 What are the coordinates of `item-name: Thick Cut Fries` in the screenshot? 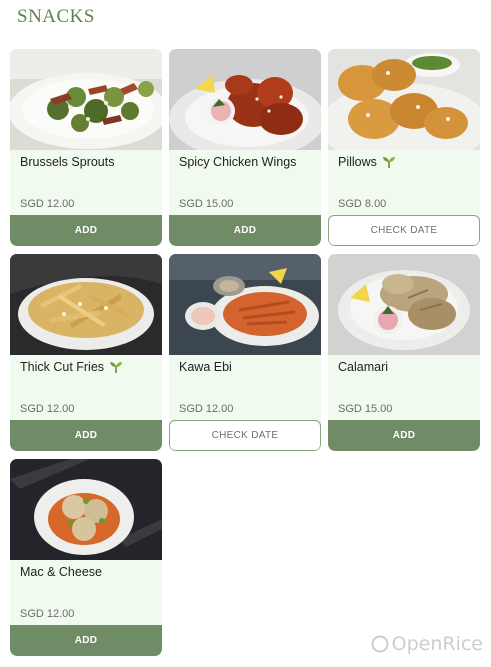 It's located at (72, 367).